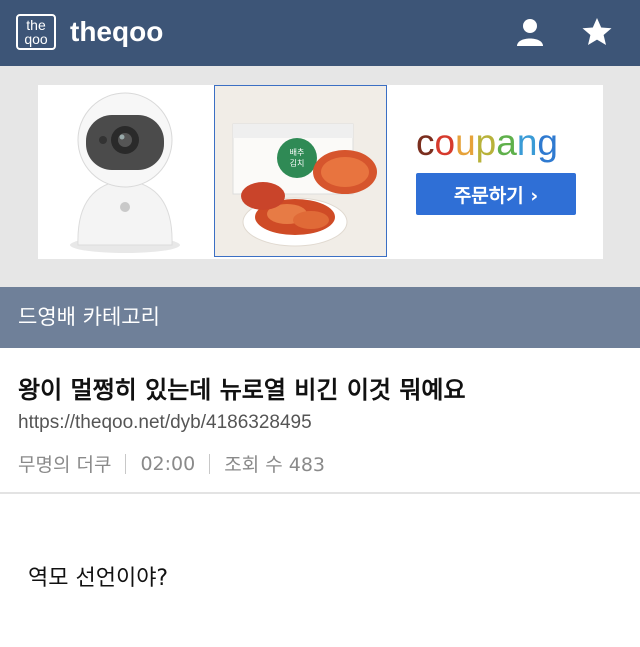 This screenshot has height=647, width=640. What do you see at coordinates (530, 32) in the screenshot?
I see `user-icon` at bounding box center [530, 32].